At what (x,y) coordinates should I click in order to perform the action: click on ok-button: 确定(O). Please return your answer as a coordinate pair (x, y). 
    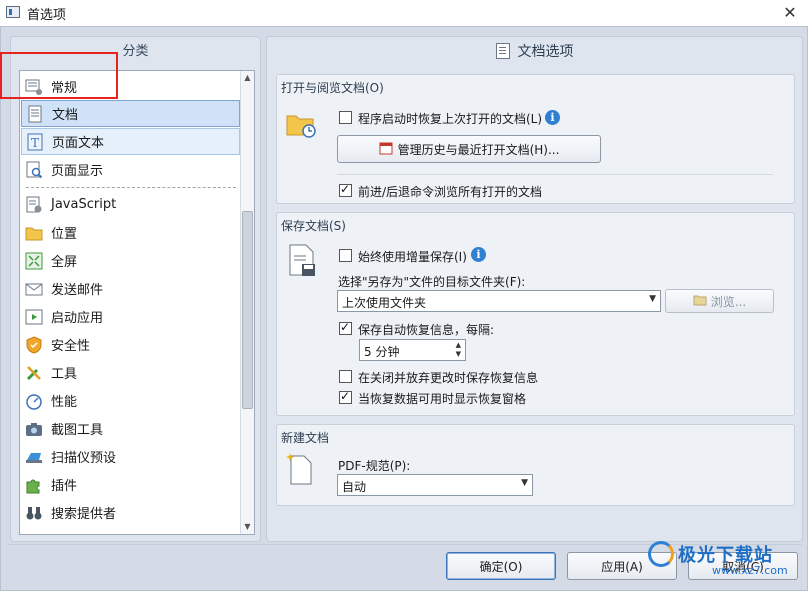
    Looking at the image, I should click on (501, 566).